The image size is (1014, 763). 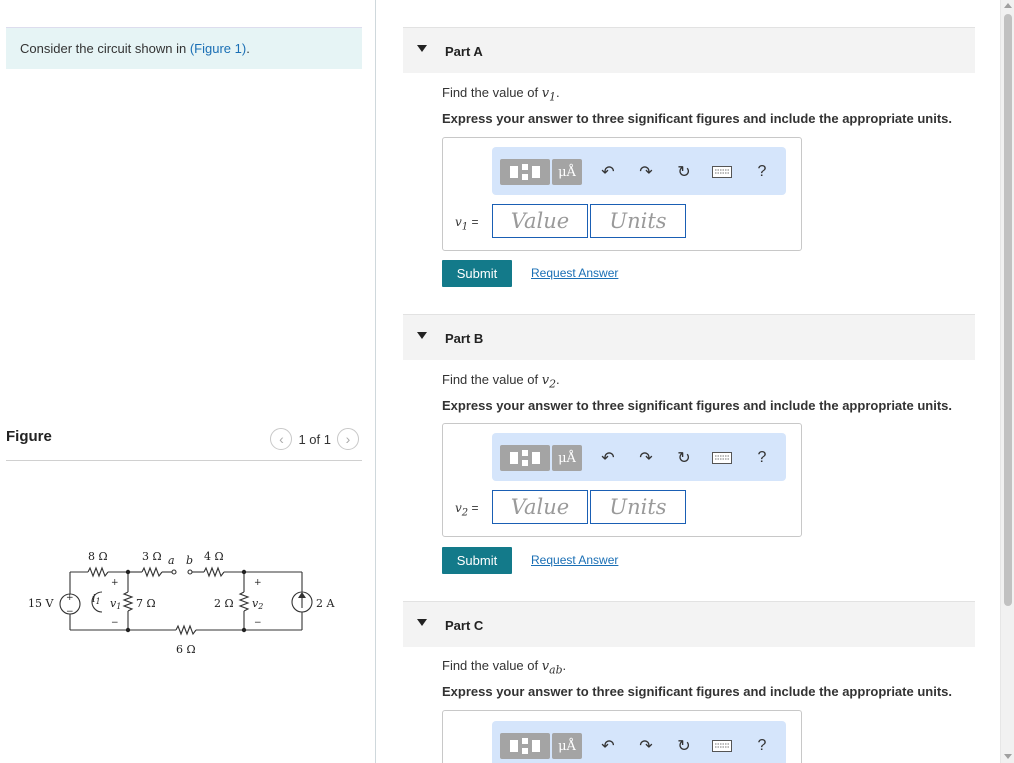 What do you see at coordinates (574, 273) in the screenshot?
I see `part-a-request-answer-link: Request Answer` at bounding box center [574, 273].